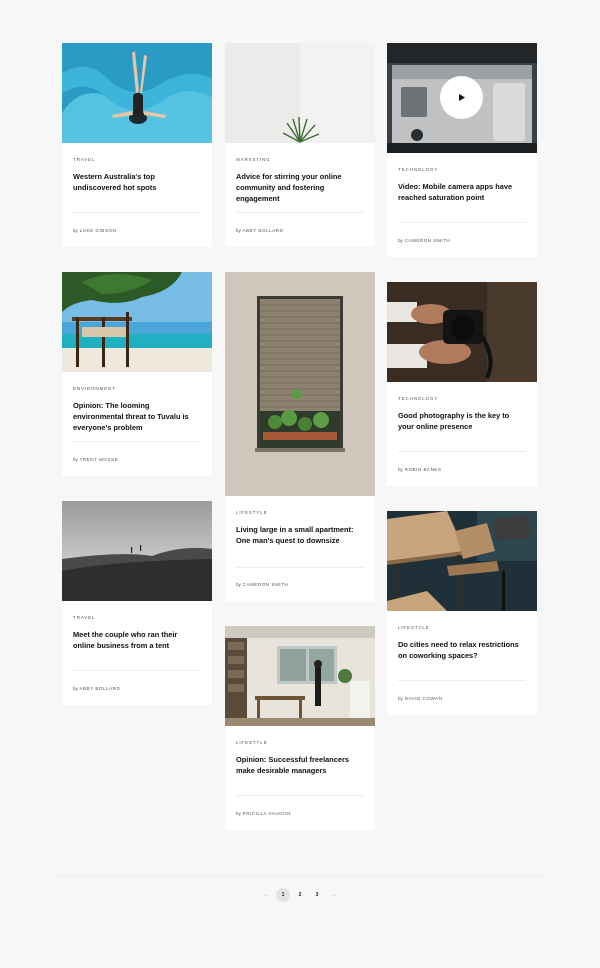  I want to click on article-byline: by PRICILLA VAUGHN, so click(263, 813).